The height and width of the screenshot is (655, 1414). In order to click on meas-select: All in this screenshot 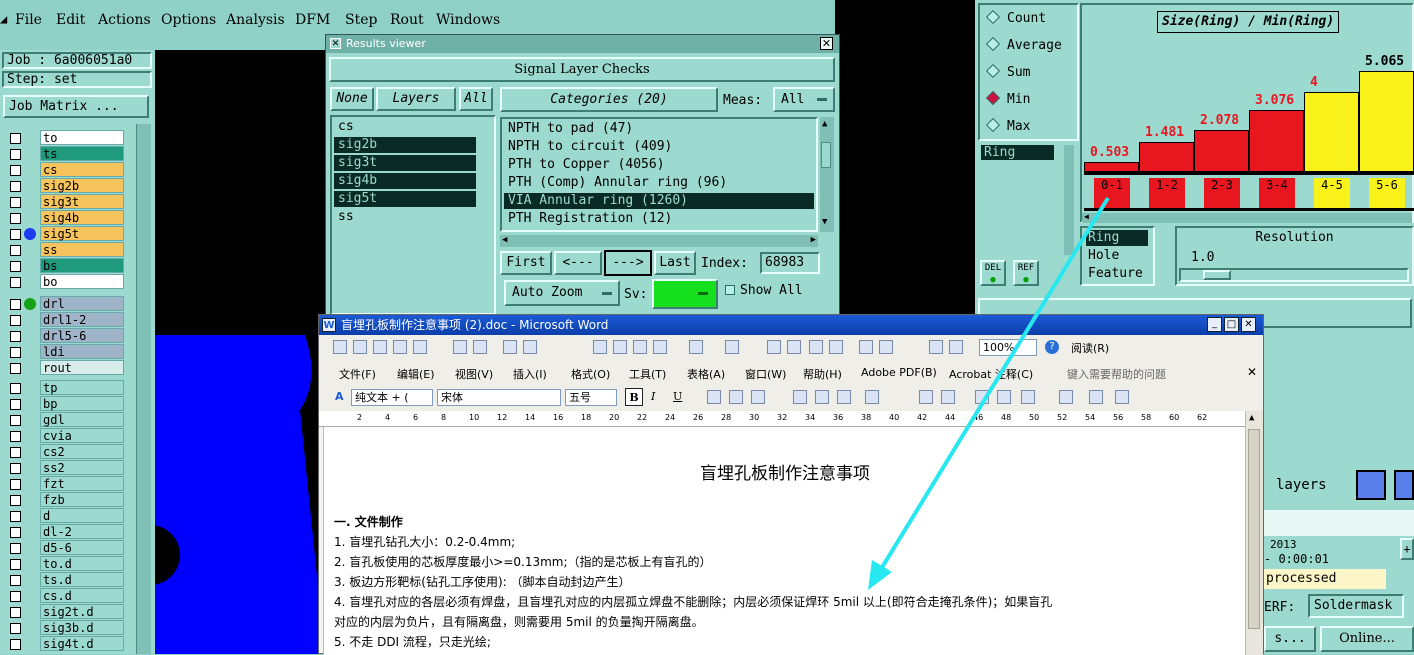, I will do `click(804, 99)`.